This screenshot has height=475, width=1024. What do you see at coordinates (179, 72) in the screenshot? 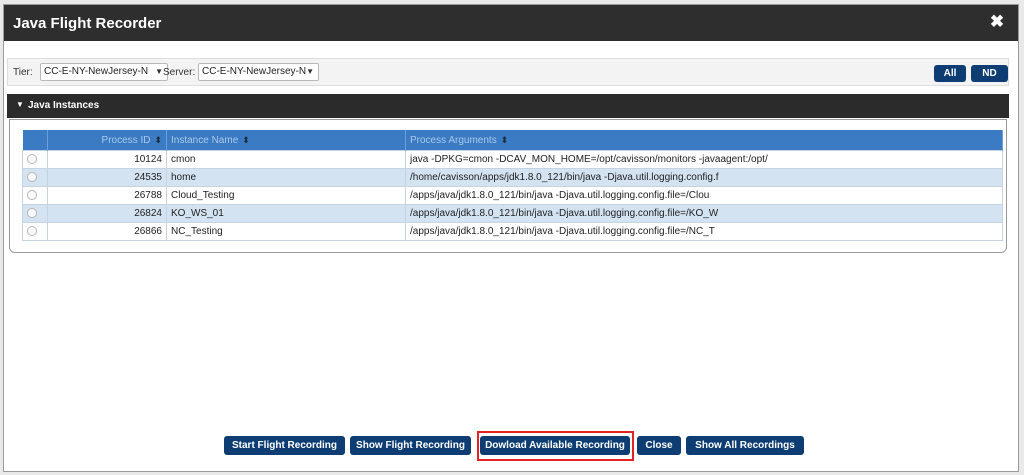
I see `server-label: Server:` at bounding box center [179, 72].